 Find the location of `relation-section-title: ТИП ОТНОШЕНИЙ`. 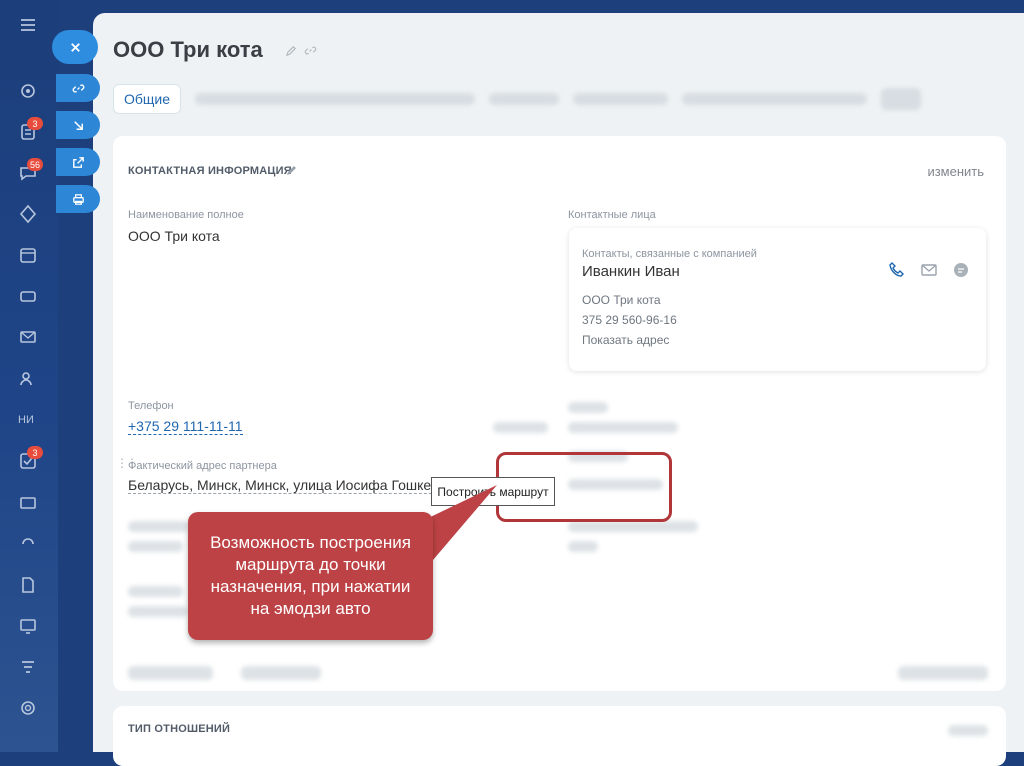

relation-section-title: ТИП ОТНОШЕНИЙ is located at coordinates (179, 729).